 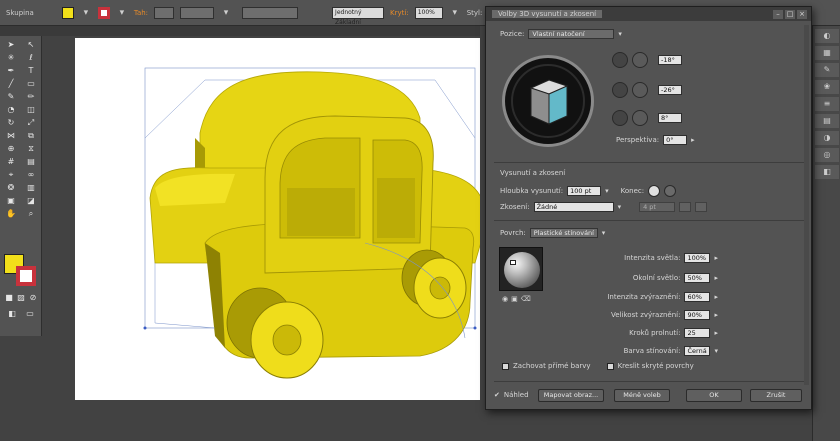 What do you see at coordinates (11, 201) in the screenshot?
I see `artboard-tool-icon: ▣` at bounding box center [11, 201].